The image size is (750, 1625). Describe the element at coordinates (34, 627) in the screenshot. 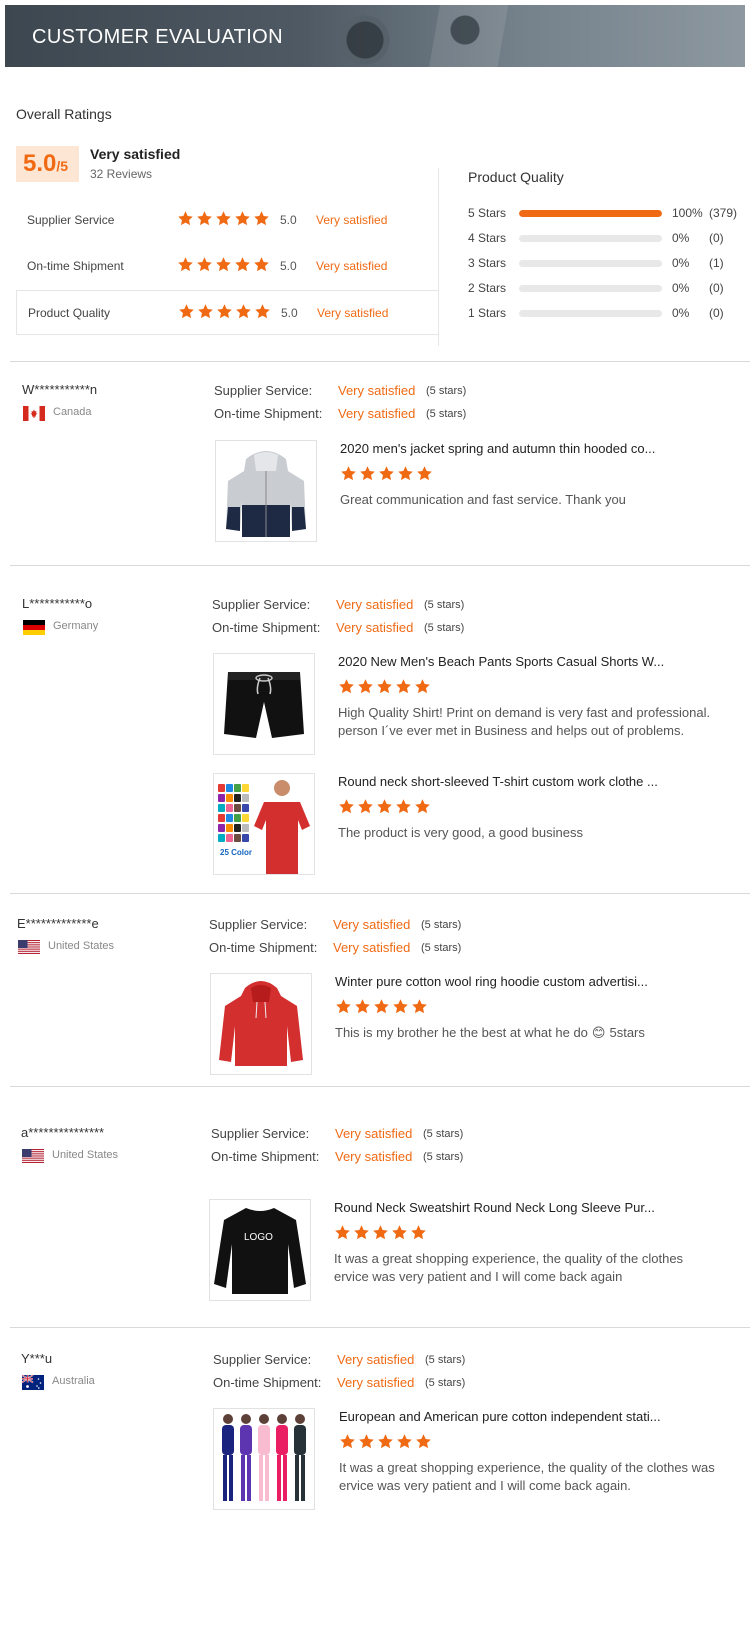

I see `germany-flag` at that location.